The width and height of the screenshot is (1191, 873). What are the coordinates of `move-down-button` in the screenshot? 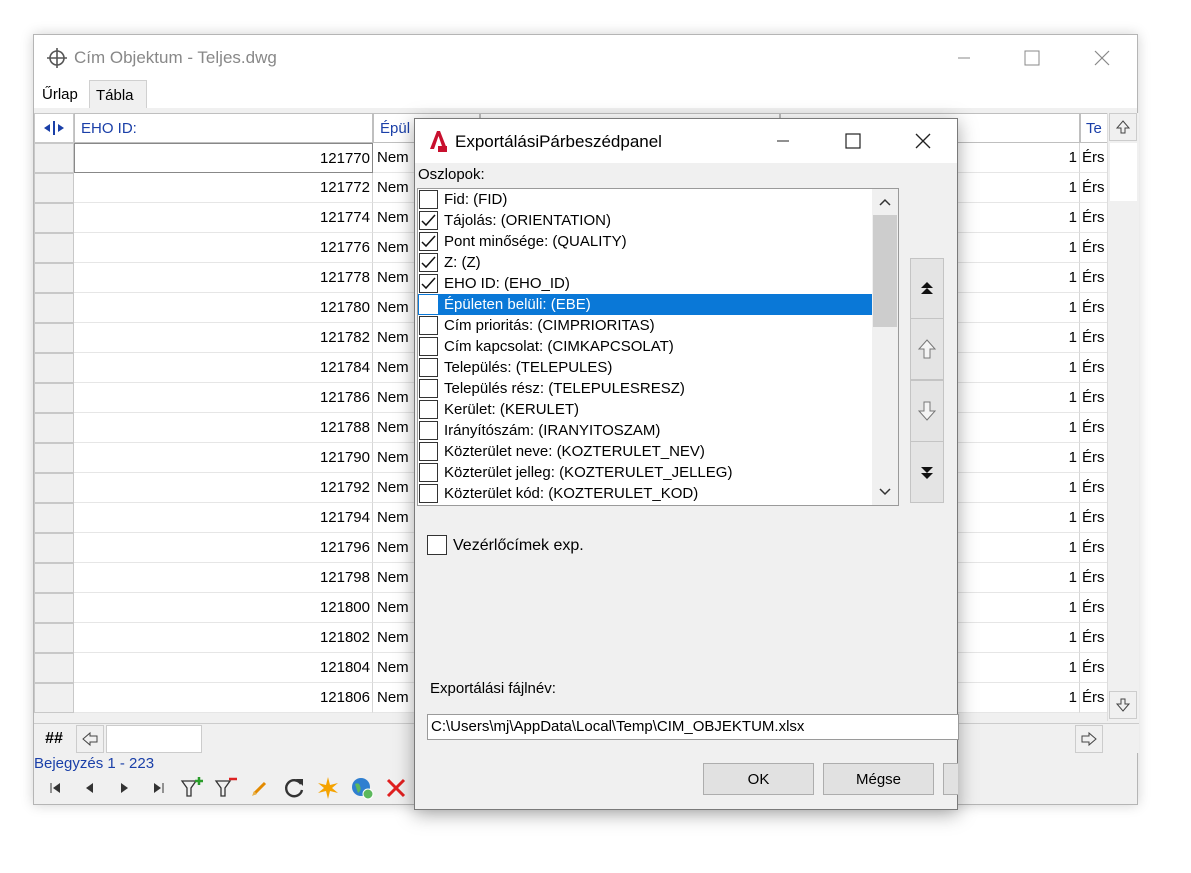 It's located at (927, 411).